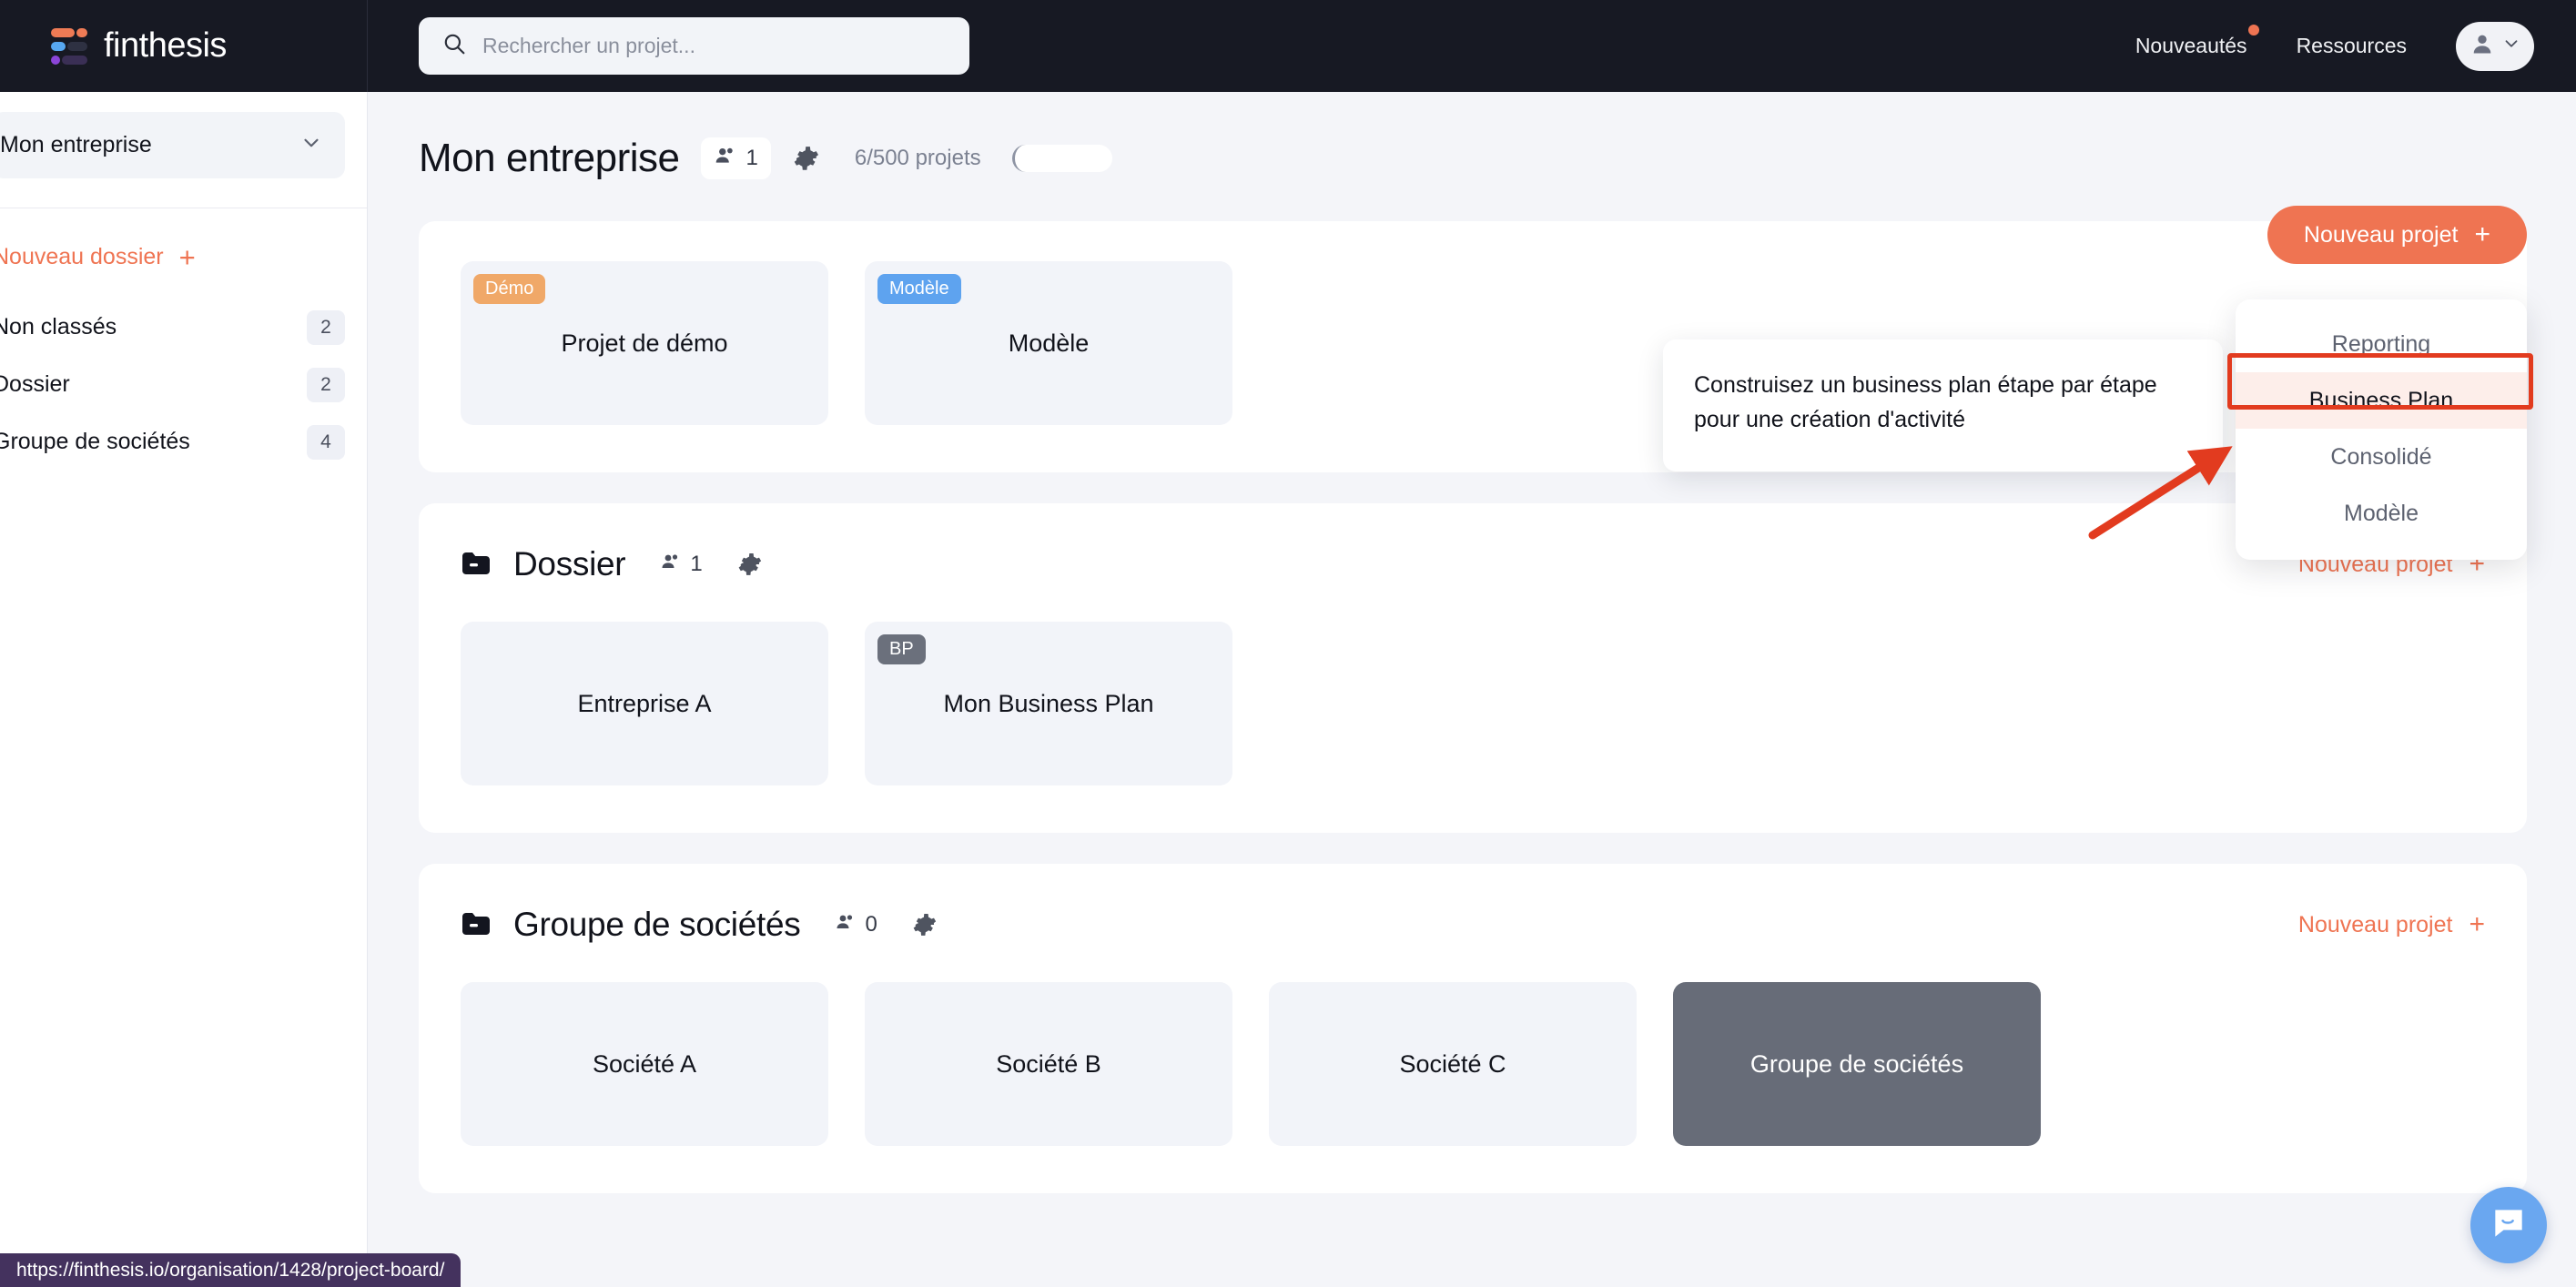 Image resolution: width=2576 pixels, height=1287 pixels. I want to click on dropdown-item-business-plan: Business Plan, so click(2381, 400).